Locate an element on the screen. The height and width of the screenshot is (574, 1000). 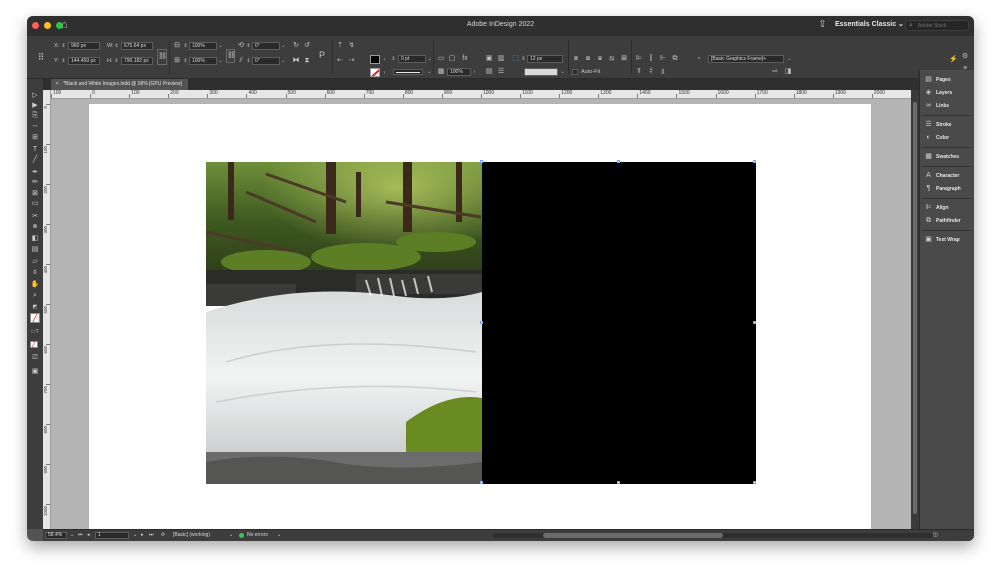
drop-shadow-icon: ▣ is located at coordinates (489, 59).